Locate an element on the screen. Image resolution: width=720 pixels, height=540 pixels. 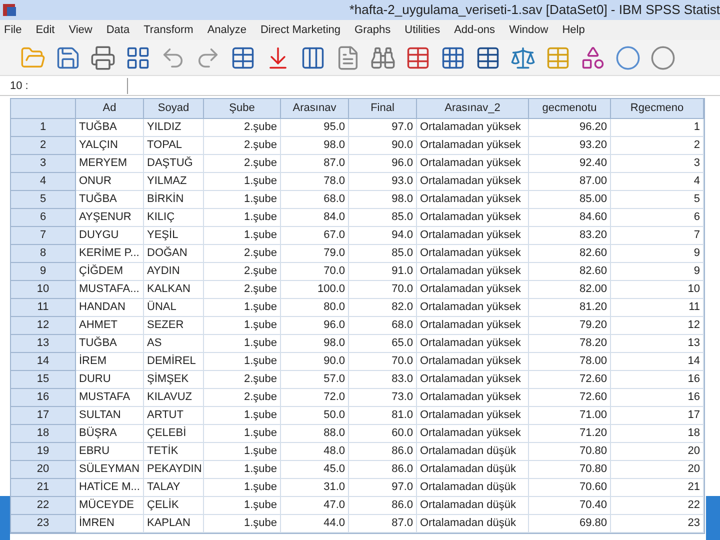
row-number: 13 is located at coordinates (43, 344).